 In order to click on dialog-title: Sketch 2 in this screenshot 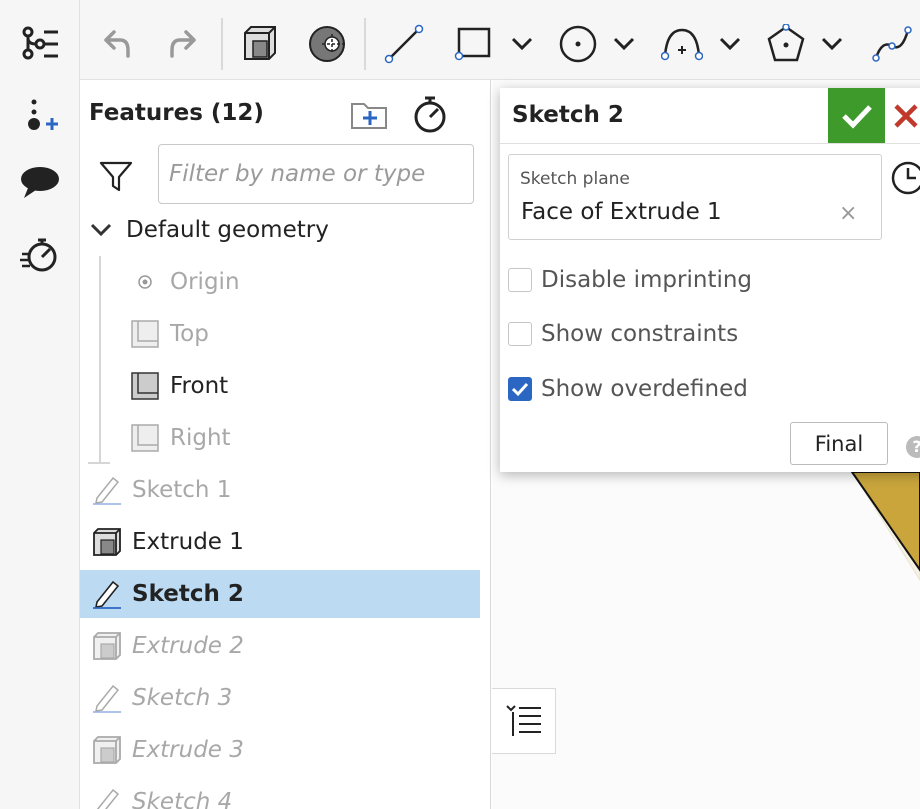, I will do `click(568, 115)`.